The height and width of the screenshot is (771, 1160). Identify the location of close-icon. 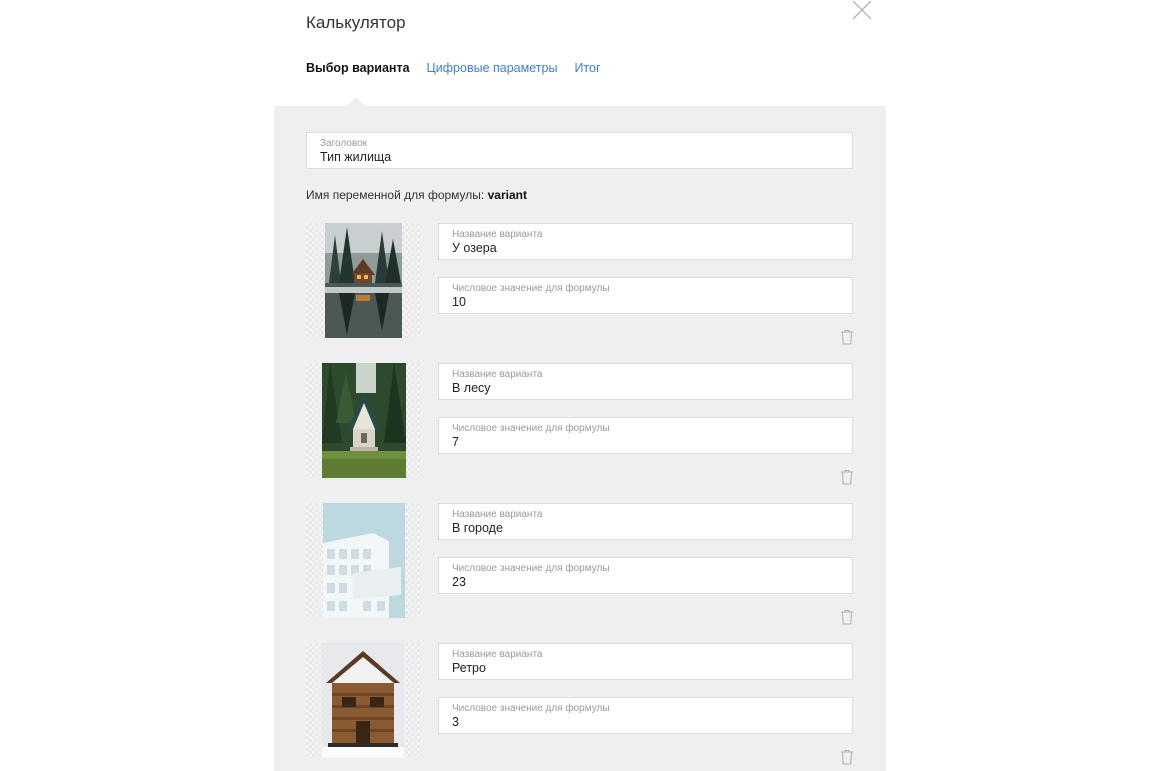
(862, 10).